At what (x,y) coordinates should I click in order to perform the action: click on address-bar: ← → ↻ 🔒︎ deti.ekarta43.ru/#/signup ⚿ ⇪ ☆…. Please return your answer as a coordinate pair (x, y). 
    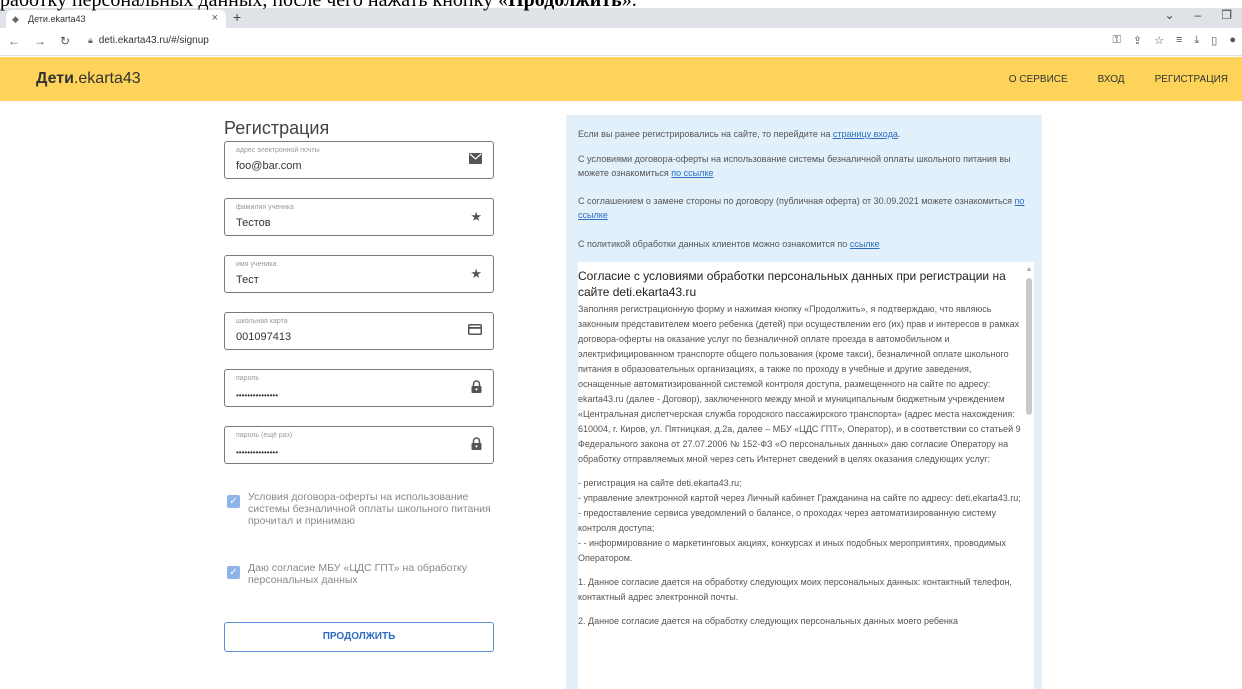
    Looking at the image, I should click on (621, 42).